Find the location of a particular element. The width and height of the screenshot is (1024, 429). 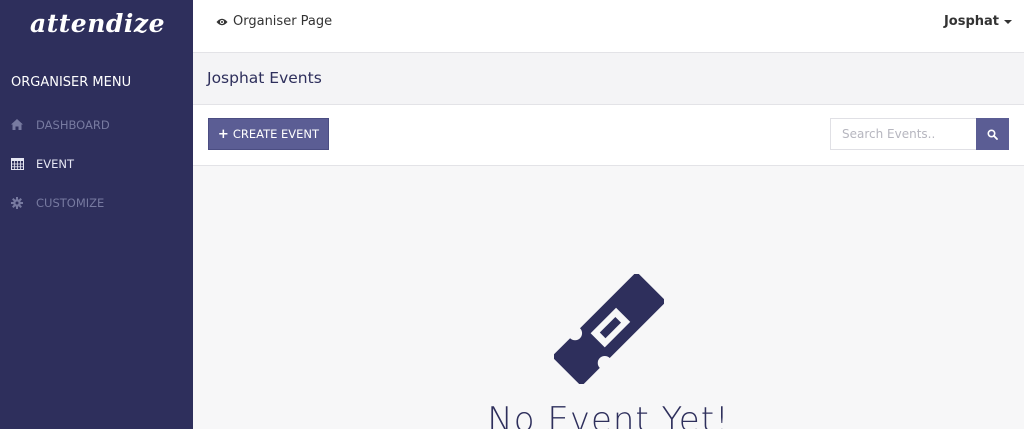

user-menu: Josphat is located at coordinates (978, 21).